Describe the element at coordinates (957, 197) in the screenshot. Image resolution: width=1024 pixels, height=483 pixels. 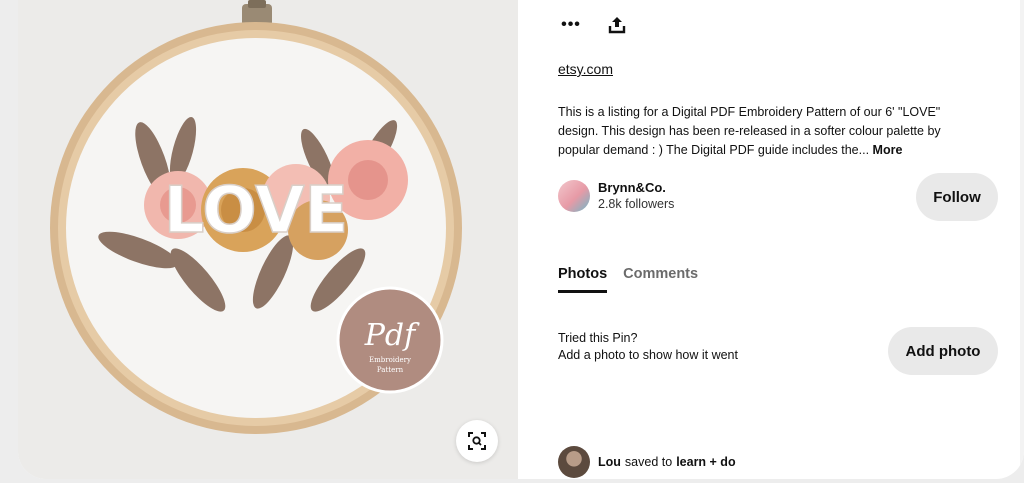
I see `follow-button: Follow` at that location.